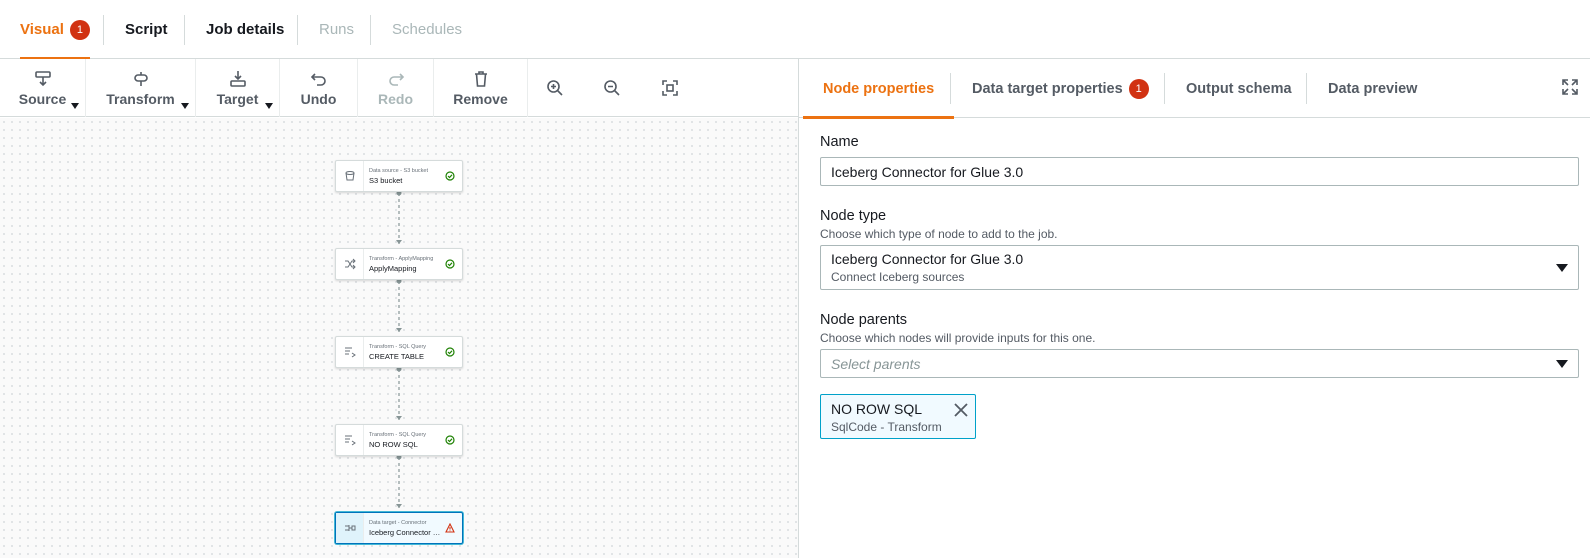  I want to click on tab-schedules-label: Schedules, so click(427, 29).